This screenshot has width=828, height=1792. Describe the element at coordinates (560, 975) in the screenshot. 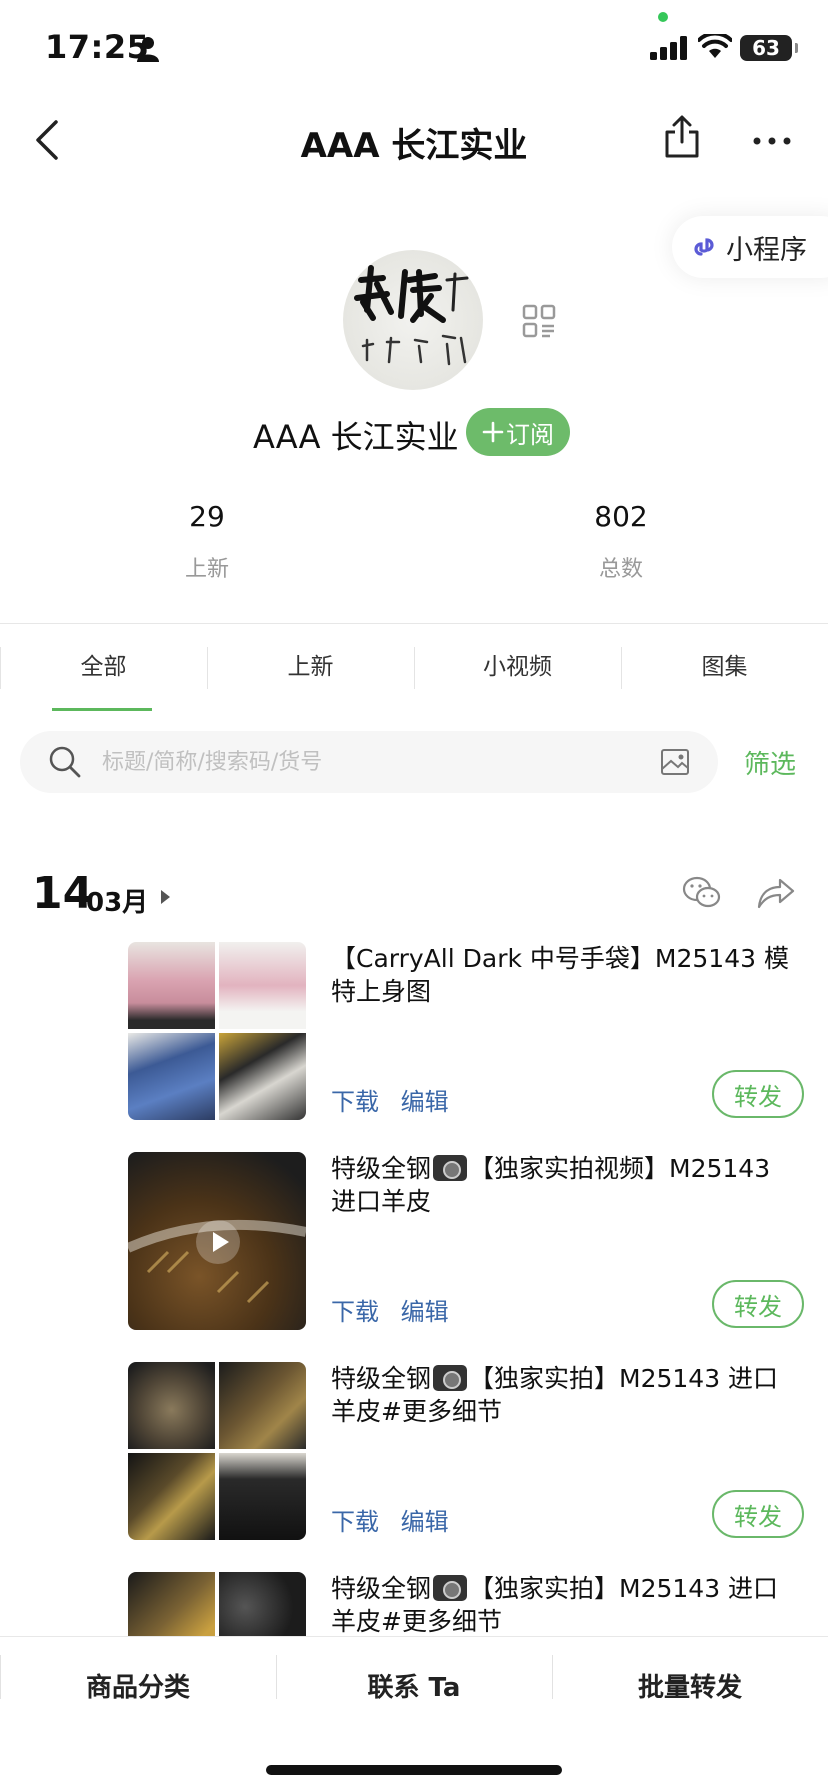

I see `post-title: 【CarryAll Dark 中号手袋】M25143 模特上身图` at that location.